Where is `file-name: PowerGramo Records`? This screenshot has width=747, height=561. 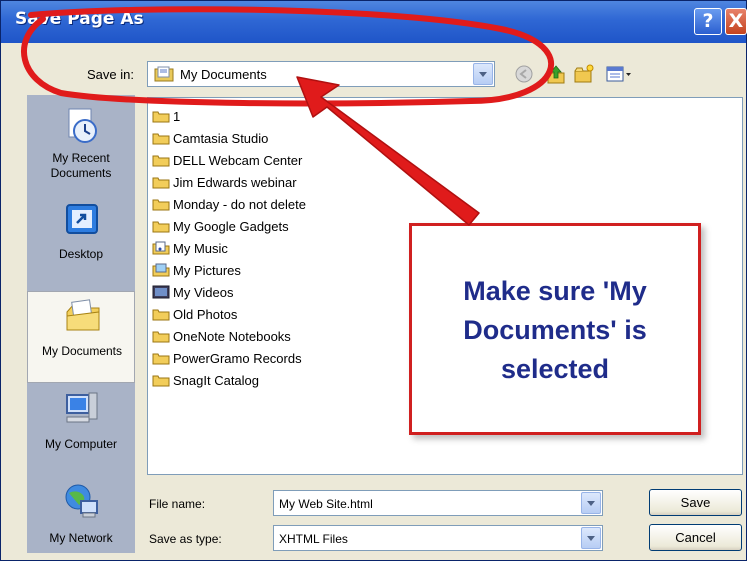 file-name: PowerGramo Records is located at coordinates (237, 358).